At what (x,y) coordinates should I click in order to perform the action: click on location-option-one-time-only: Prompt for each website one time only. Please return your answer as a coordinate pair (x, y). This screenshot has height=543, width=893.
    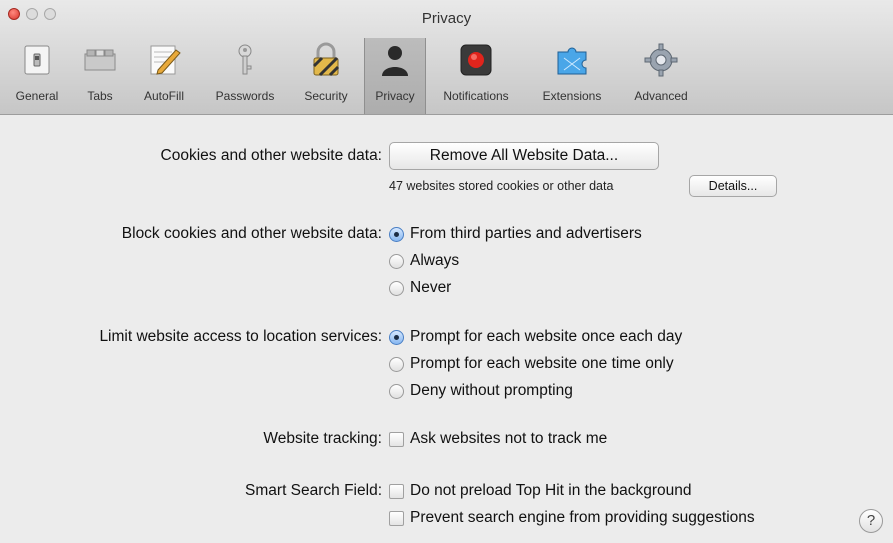
    Looking at the image, I should click on (531, 364).